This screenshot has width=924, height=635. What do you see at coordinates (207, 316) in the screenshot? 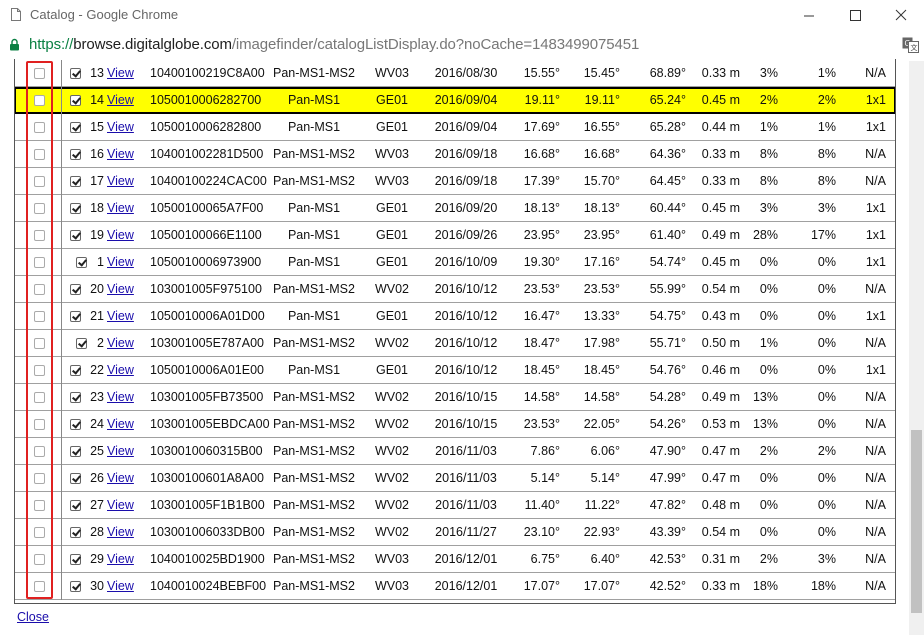
I see `cell-id: 1050010006A01D00` at bounding box center [207, 316].